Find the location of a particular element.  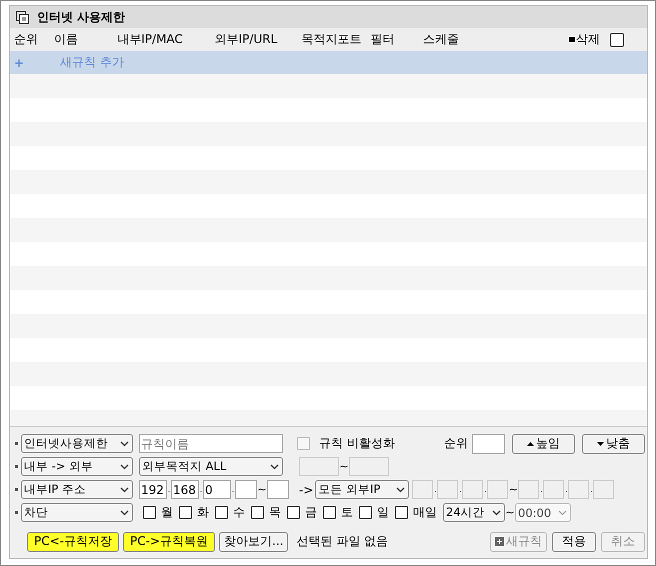

plus-icon is located at coordinates (499, 541).